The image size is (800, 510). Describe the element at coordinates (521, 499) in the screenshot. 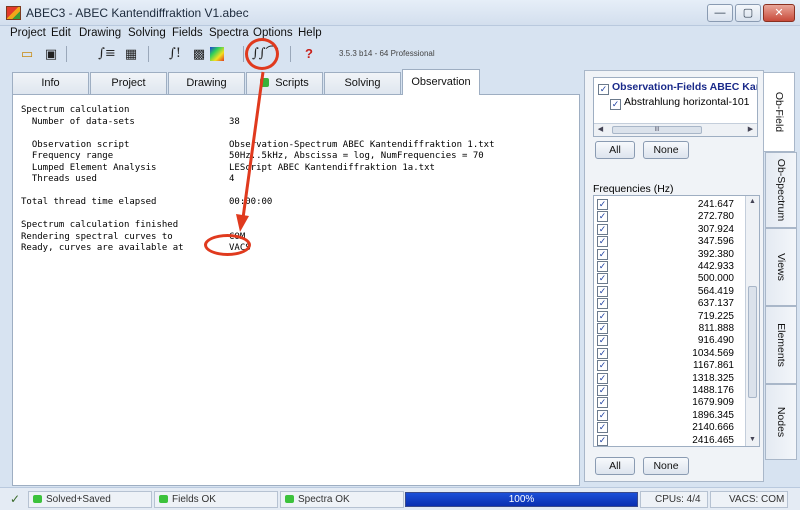

I see `progress-bar: 100%` at that location.